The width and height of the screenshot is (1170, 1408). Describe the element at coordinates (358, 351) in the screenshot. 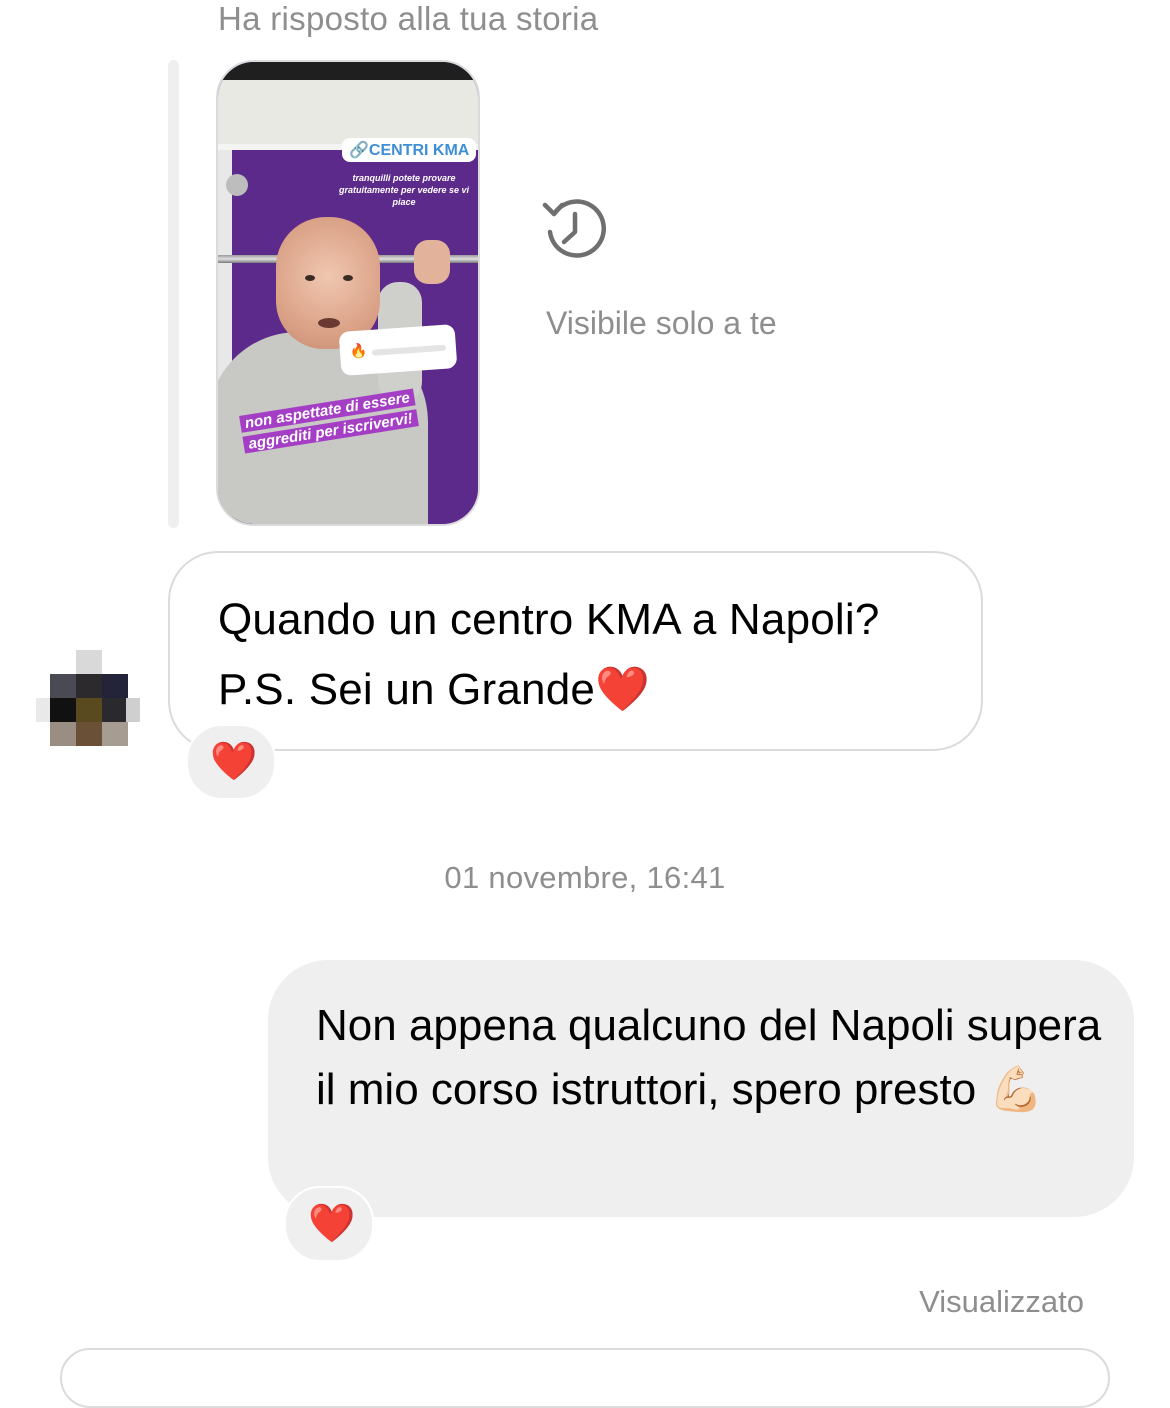

I see `fire-icon: 🔥` at that location.